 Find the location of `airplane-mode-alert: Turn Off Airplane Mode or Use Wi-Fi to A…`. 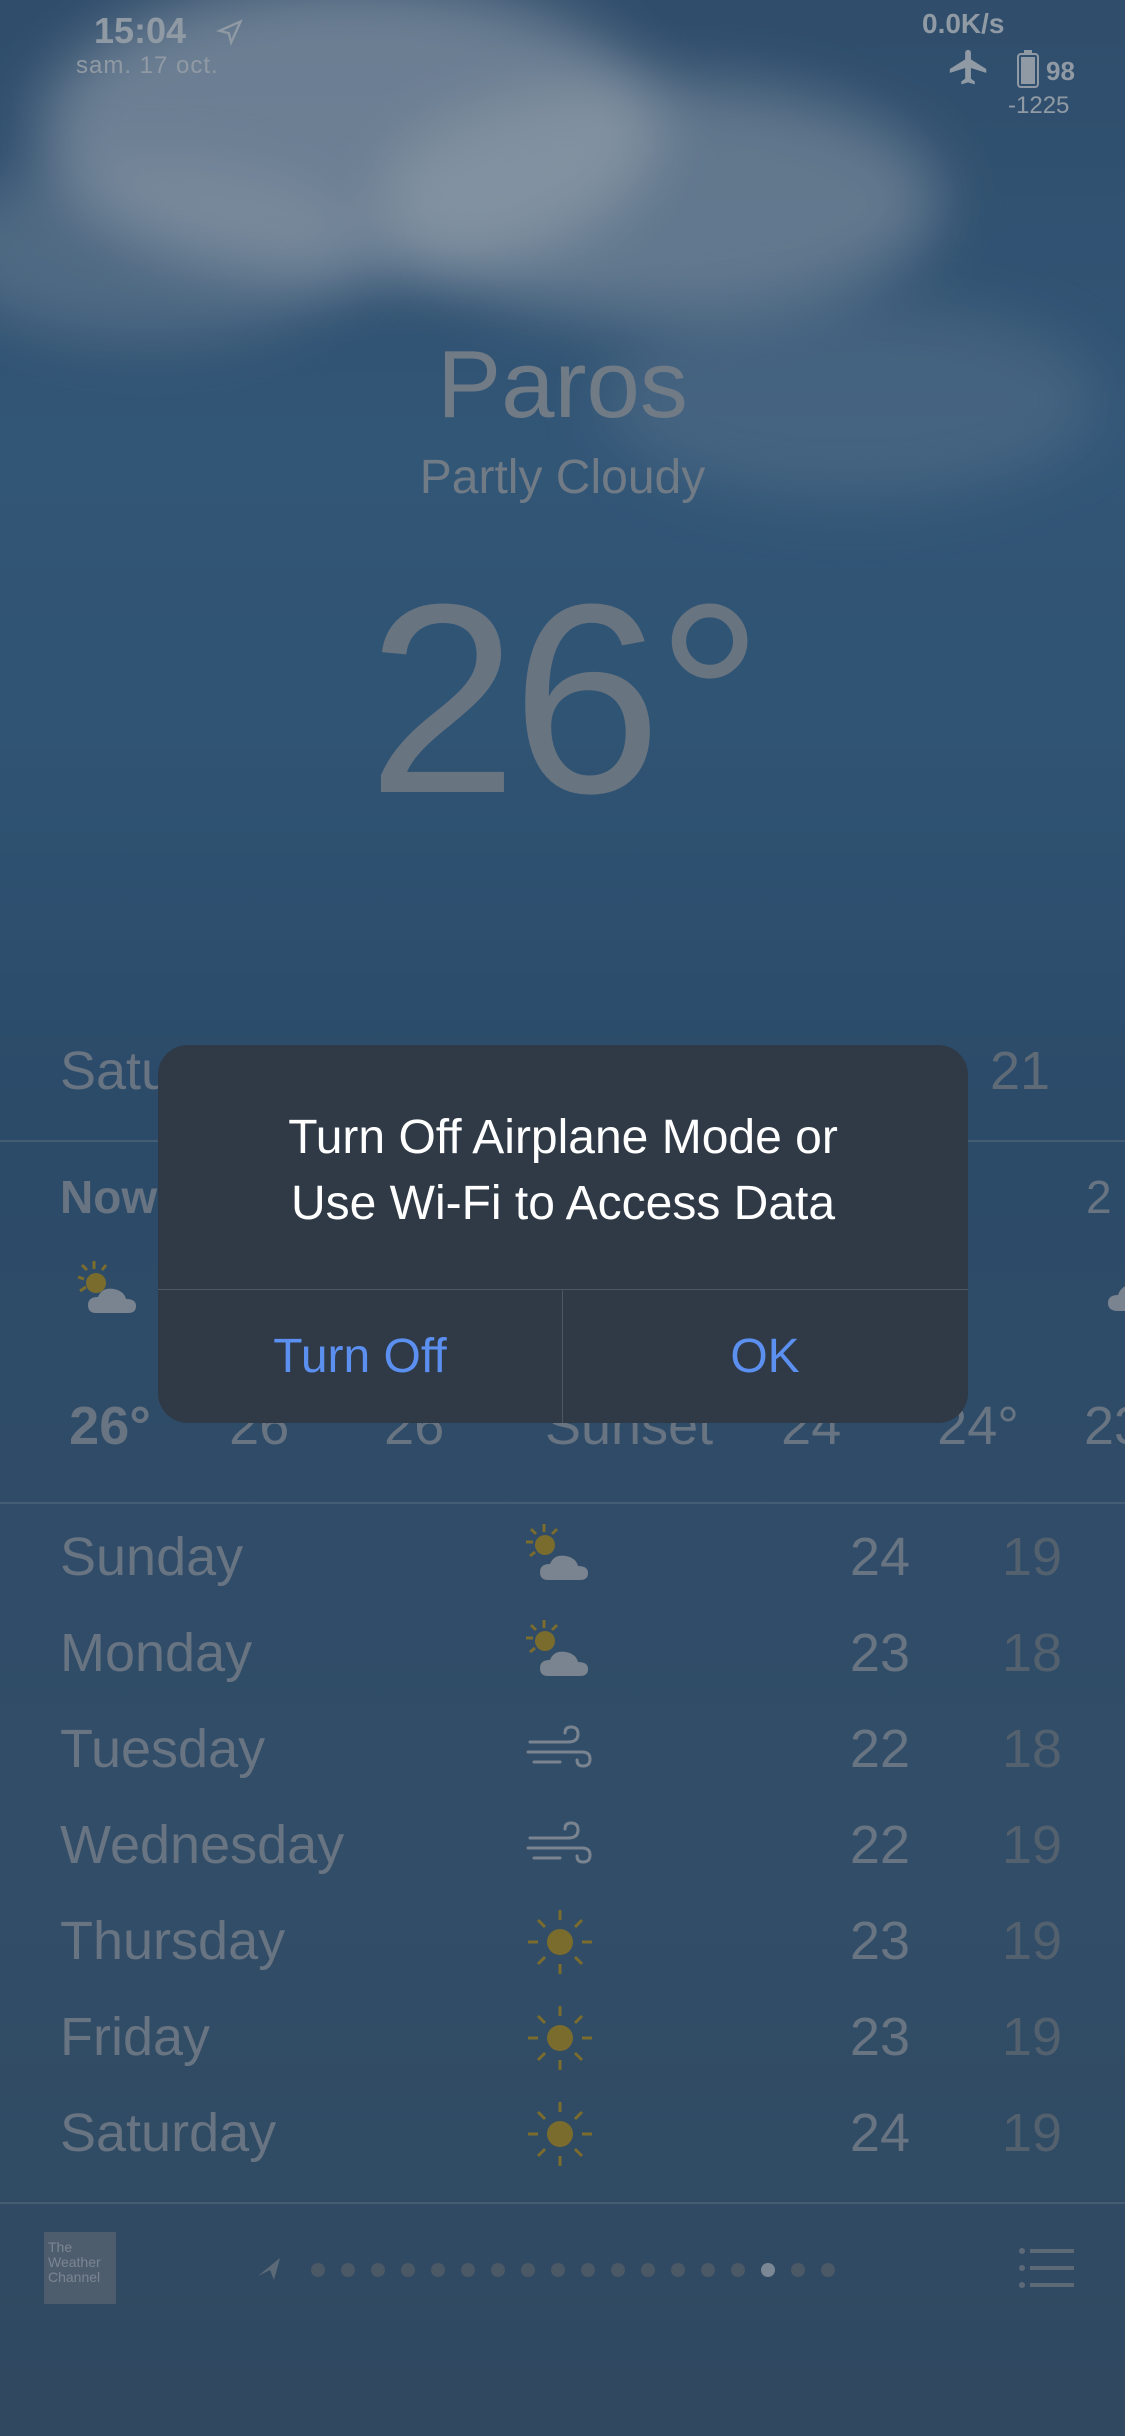

airplane-mode-alert: Turn Off Airplane Mode or Use Wi-Fi to A… is located at coordinates (563, 1234).